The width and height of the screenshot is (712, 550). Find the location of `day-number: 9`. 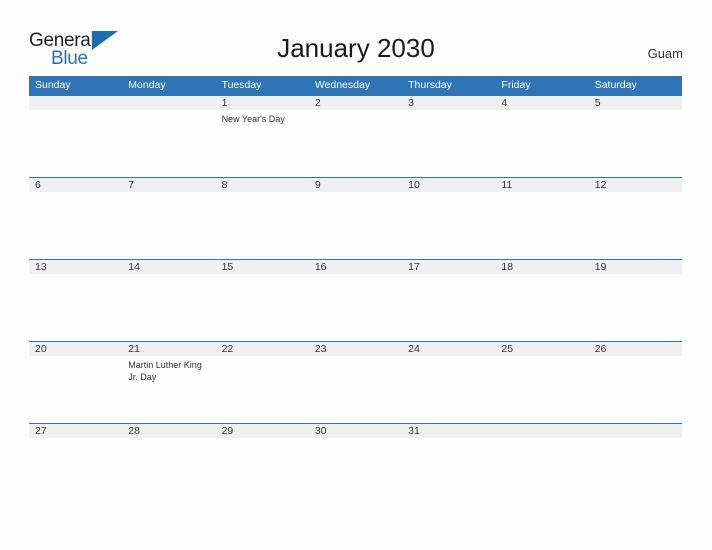

day-number: 9 is located at coordinates (317, 185).